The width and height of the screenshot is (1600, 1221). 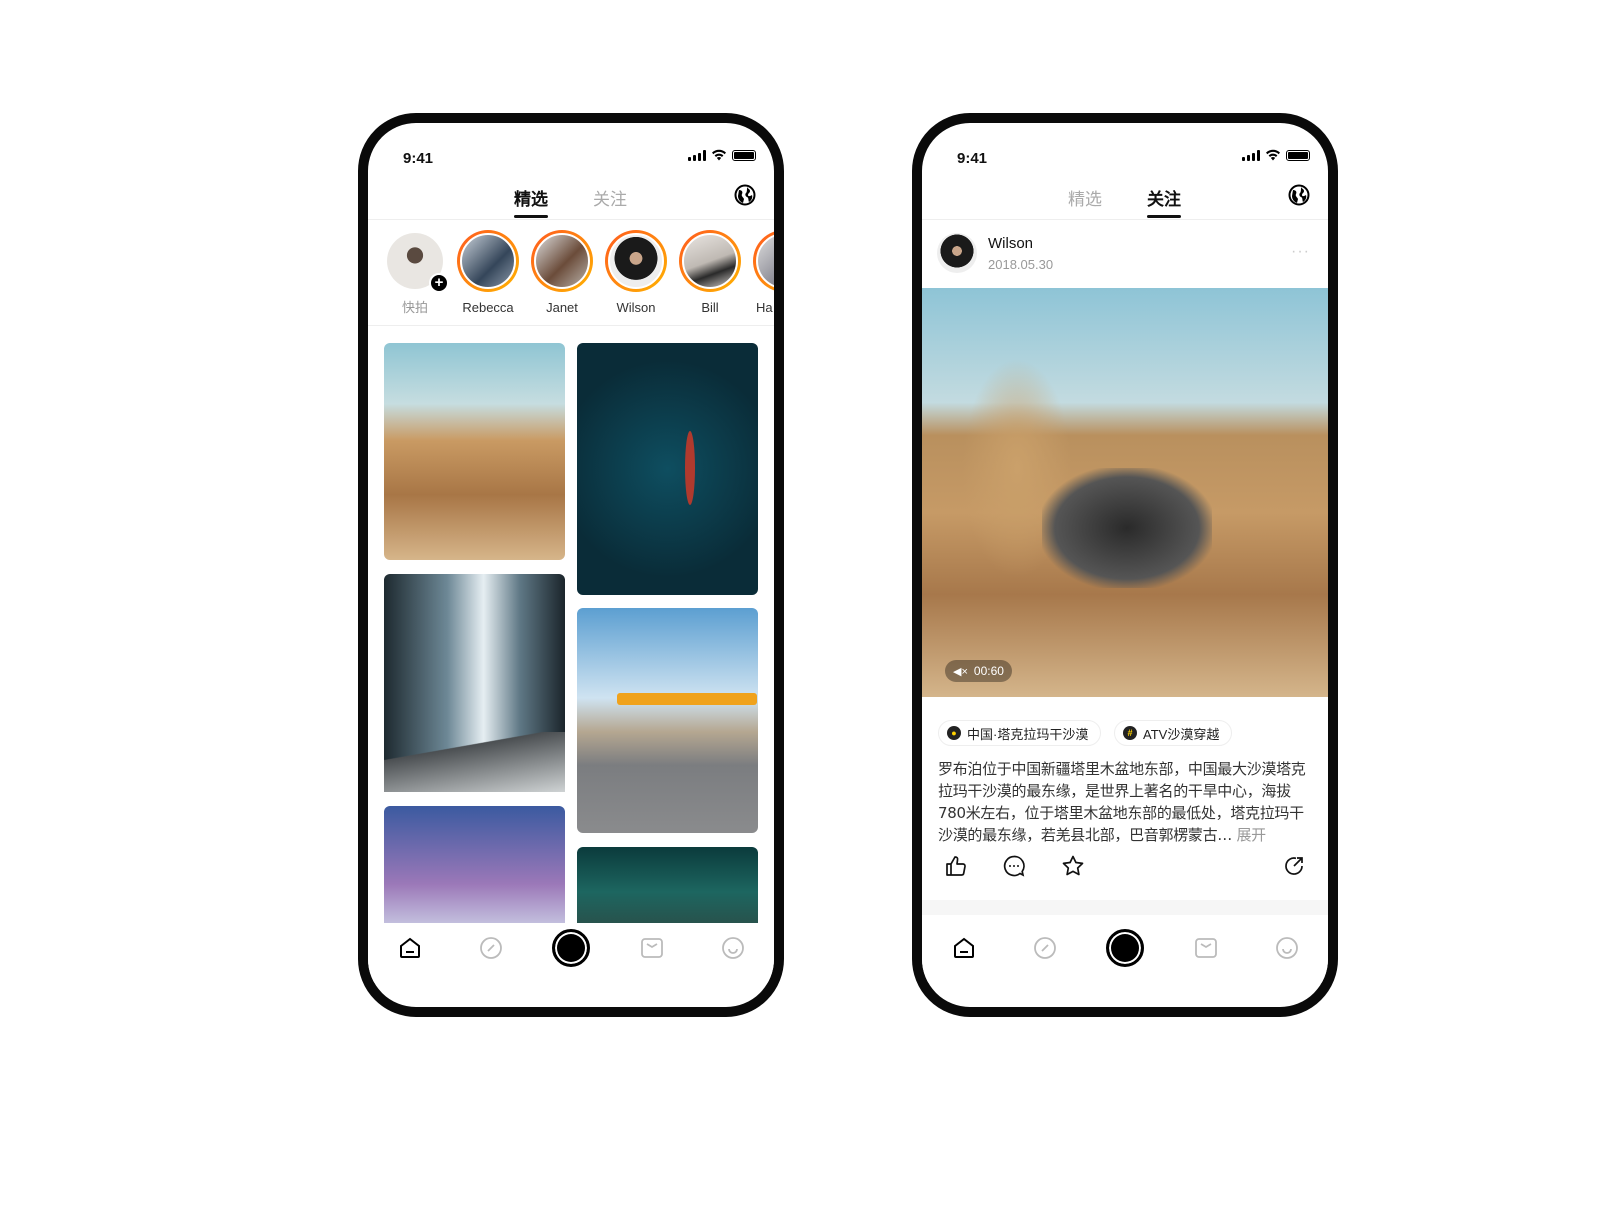 I want to click on post-video: ◀× 00:60, so click(x=1125, y=492).